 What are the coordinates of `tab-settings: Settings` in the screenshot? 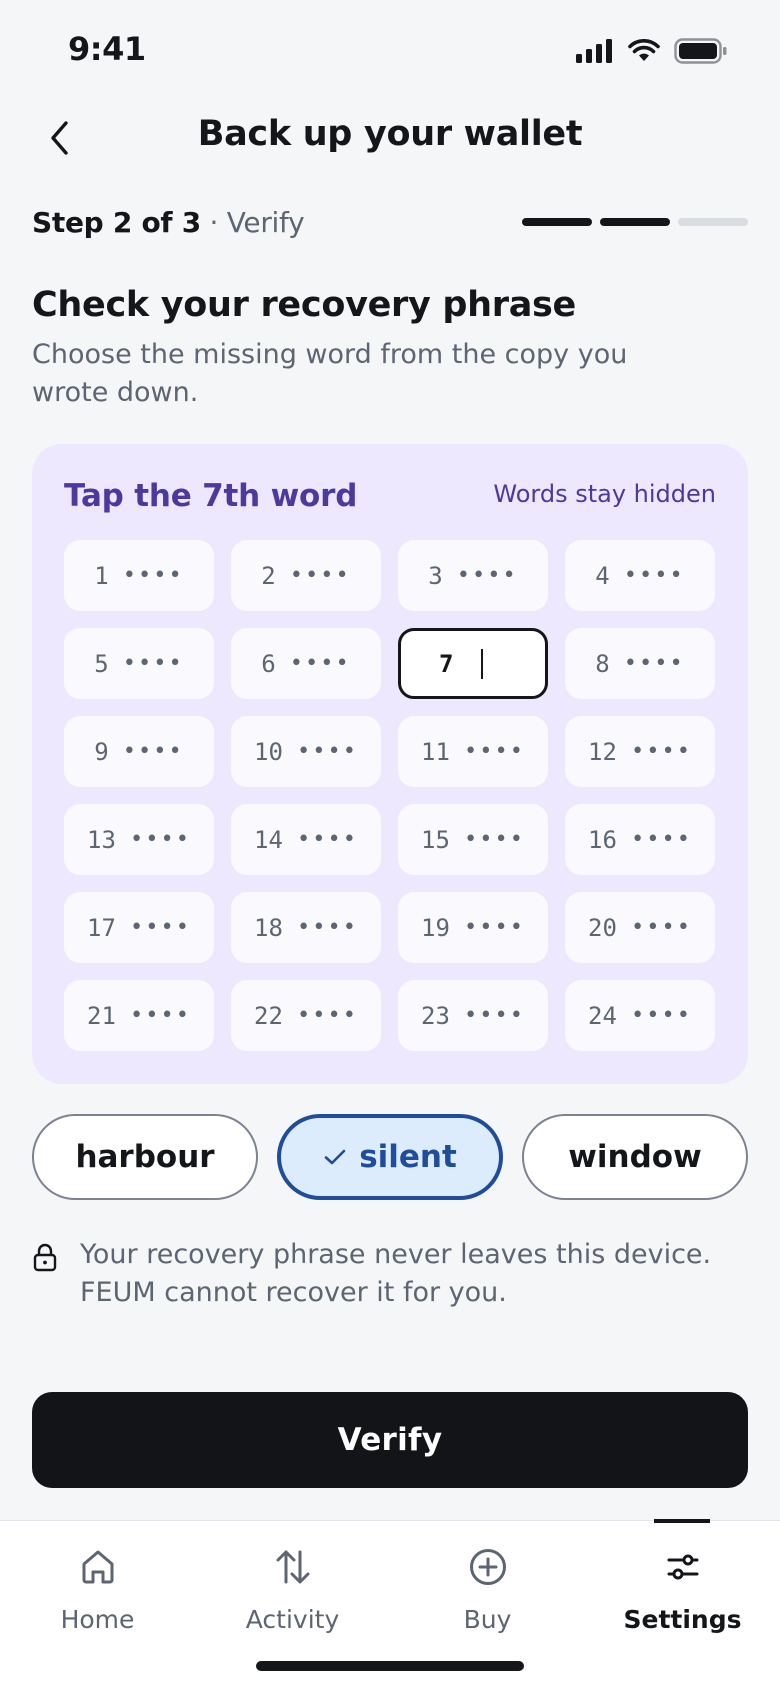 It's located at (682, 1586).